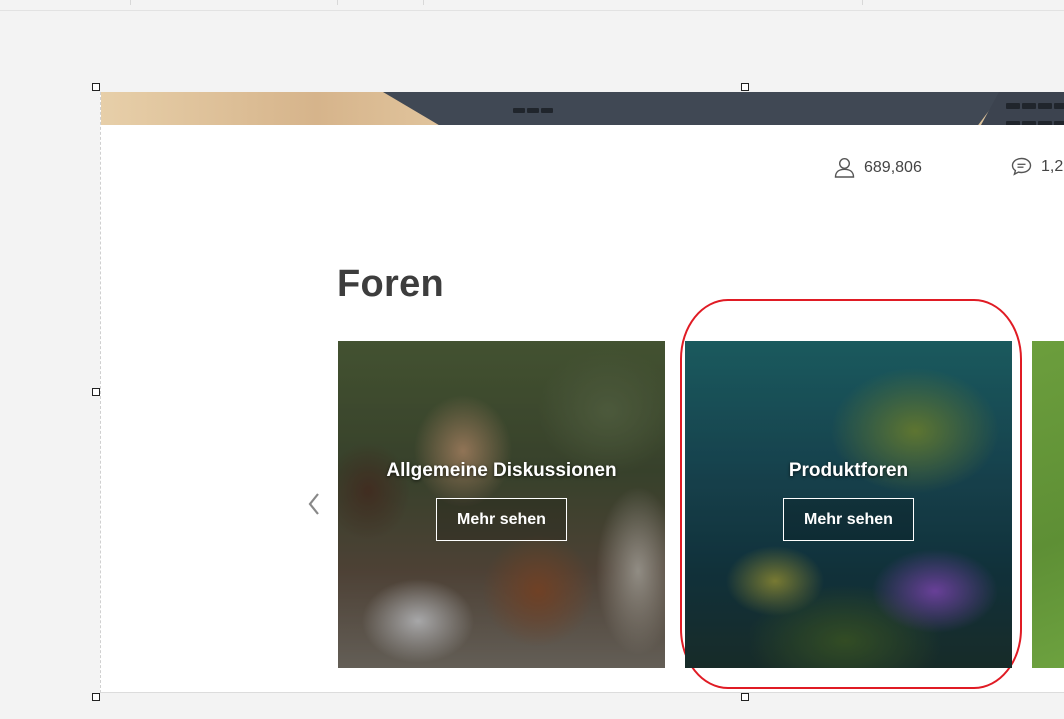  What do you see at coordinates (745, 697) in the screenshot?
I see `resize-handle-bottom` at bounding box center [745, 697].